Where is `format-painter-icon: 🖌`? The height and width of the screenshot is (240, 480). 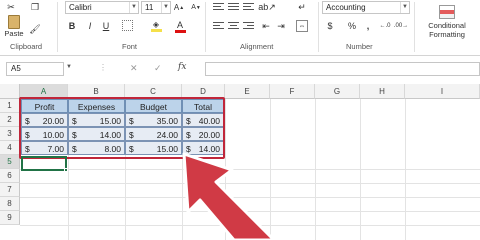
format-painter-icon: 🖌 is located at coordinates (34, 29).